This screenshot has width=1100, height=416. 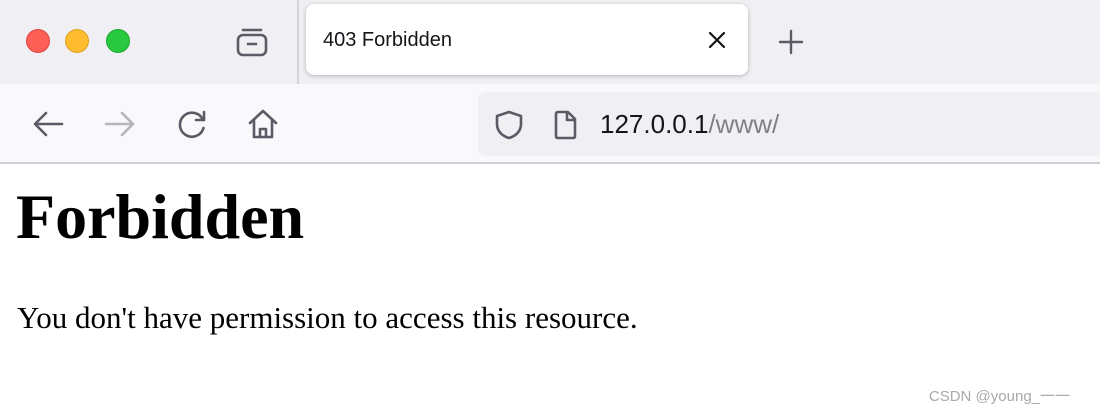 What do you see at coordinates (77, 41) in the screenshot?
I see `window-minimize-button` at bounding box center [77, 41].